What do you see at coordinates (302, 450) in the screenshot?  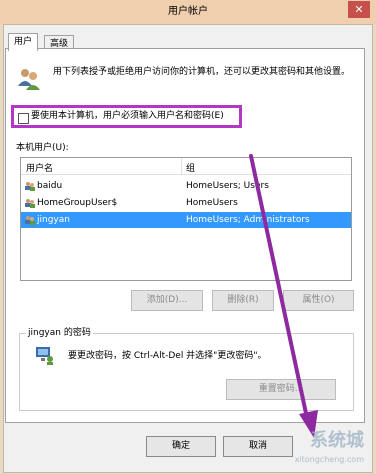 I see `watermark: 系统城 xitongcheng.com` at bounding box center [302, 450].